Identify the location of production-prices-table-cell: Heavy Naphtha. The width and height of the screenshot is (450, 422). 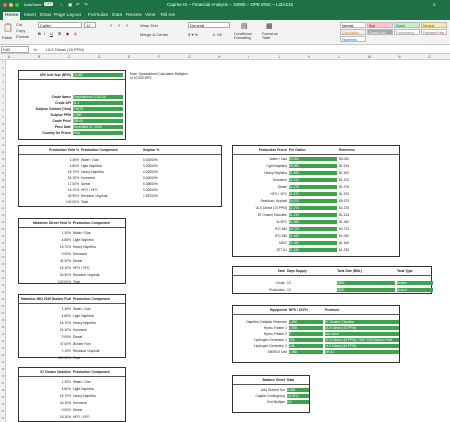
(261, 173).